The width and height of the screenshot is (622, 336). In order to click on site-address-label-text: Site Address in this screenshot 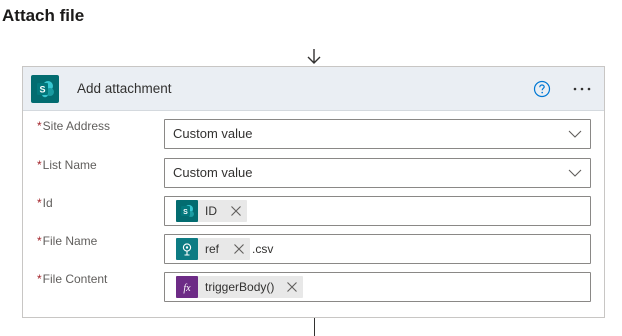, I will do `click(76, 126)`.